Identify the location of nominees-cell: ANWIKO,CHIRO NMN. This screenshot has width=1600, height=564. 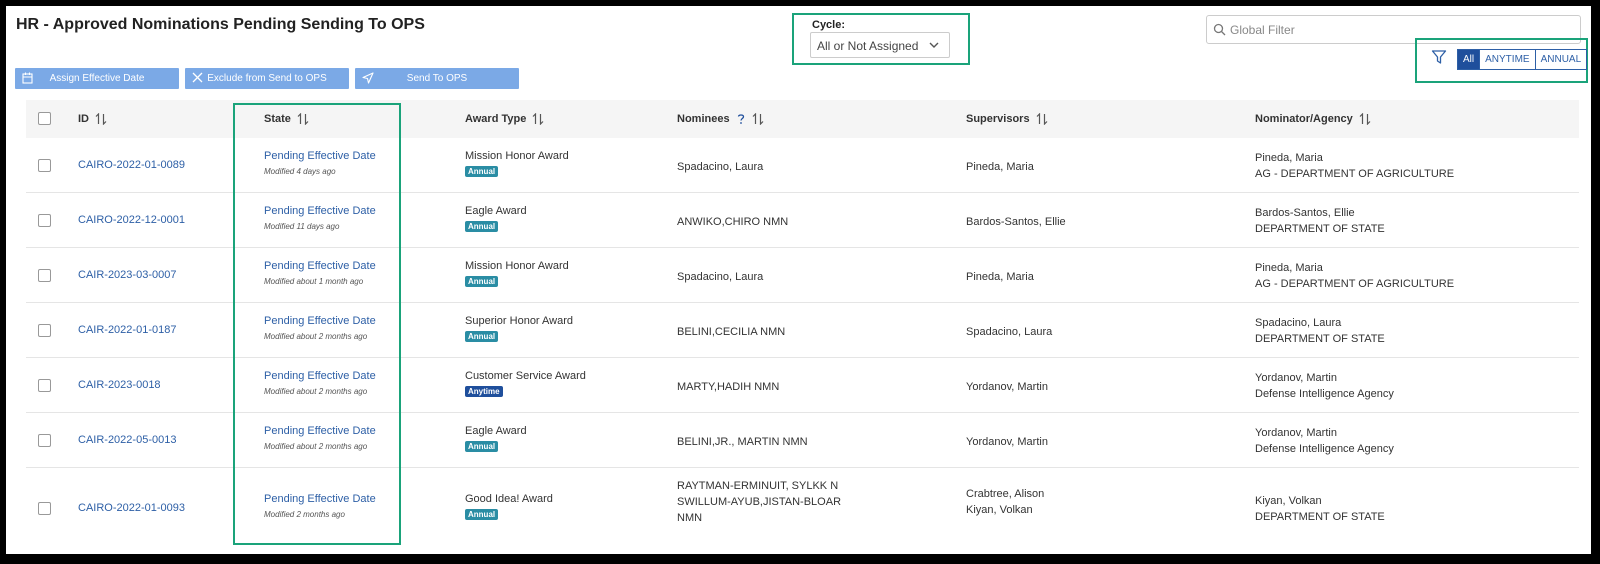
(732, 222).